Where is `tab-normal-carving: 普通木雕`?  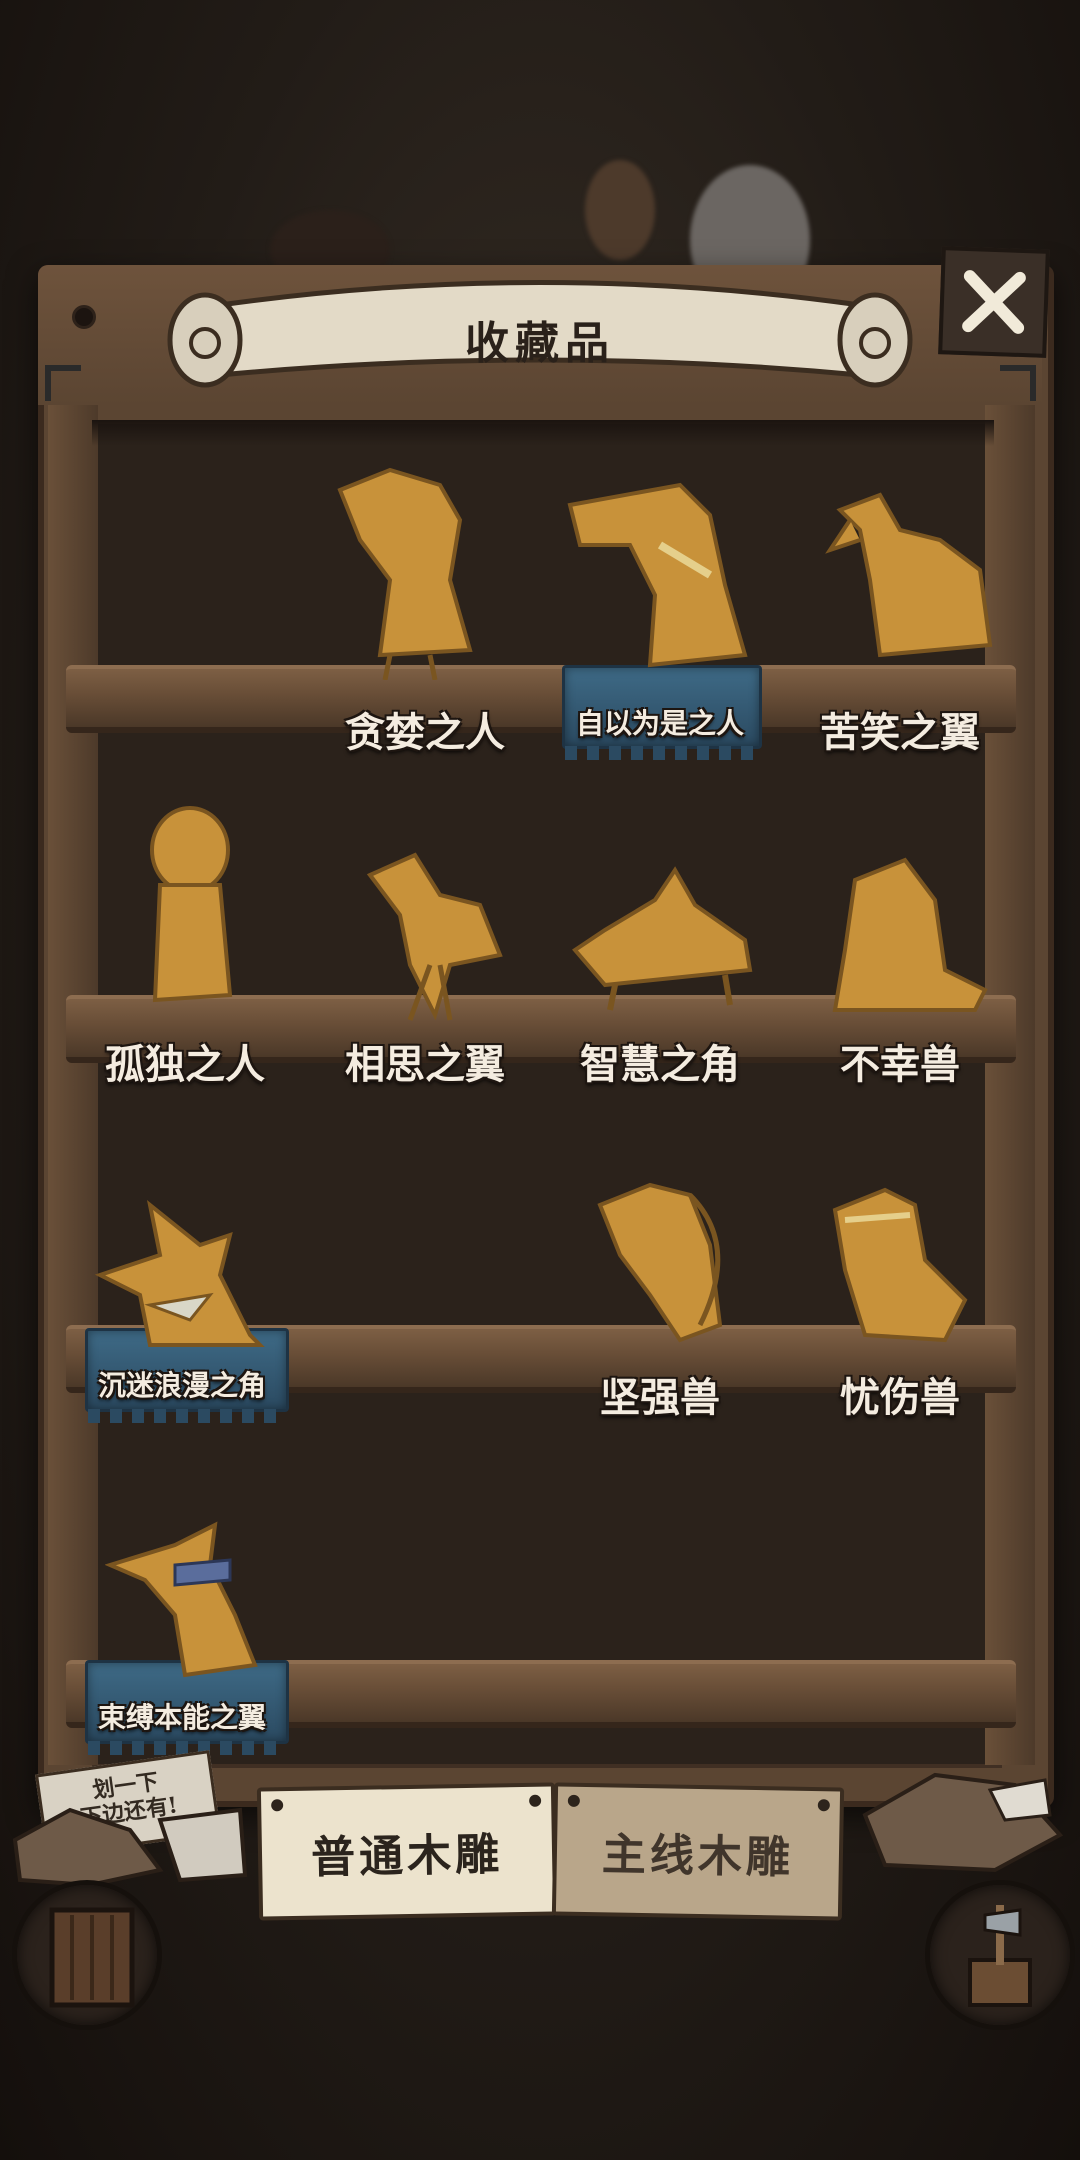 tab-normal-carving: 普通木雕 is located at coordinates (407, 1851).